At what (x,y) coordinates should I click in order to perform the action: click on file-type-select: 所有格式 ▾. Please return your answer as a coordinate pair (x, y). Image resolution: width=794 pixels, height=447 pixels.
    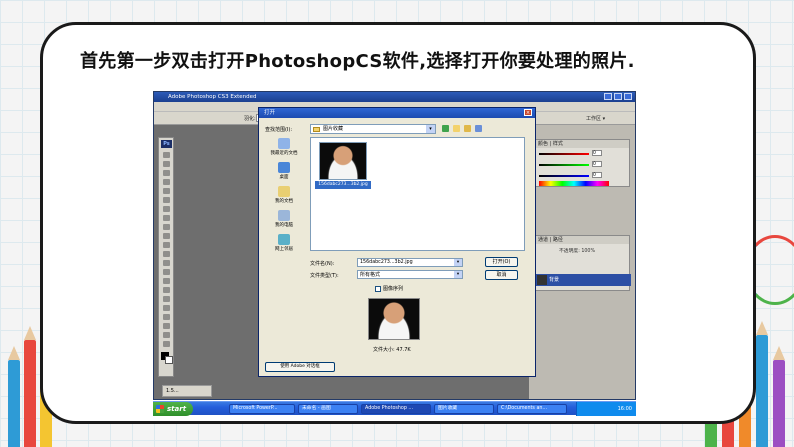
    Looking at the image, I should click on (410, 274).